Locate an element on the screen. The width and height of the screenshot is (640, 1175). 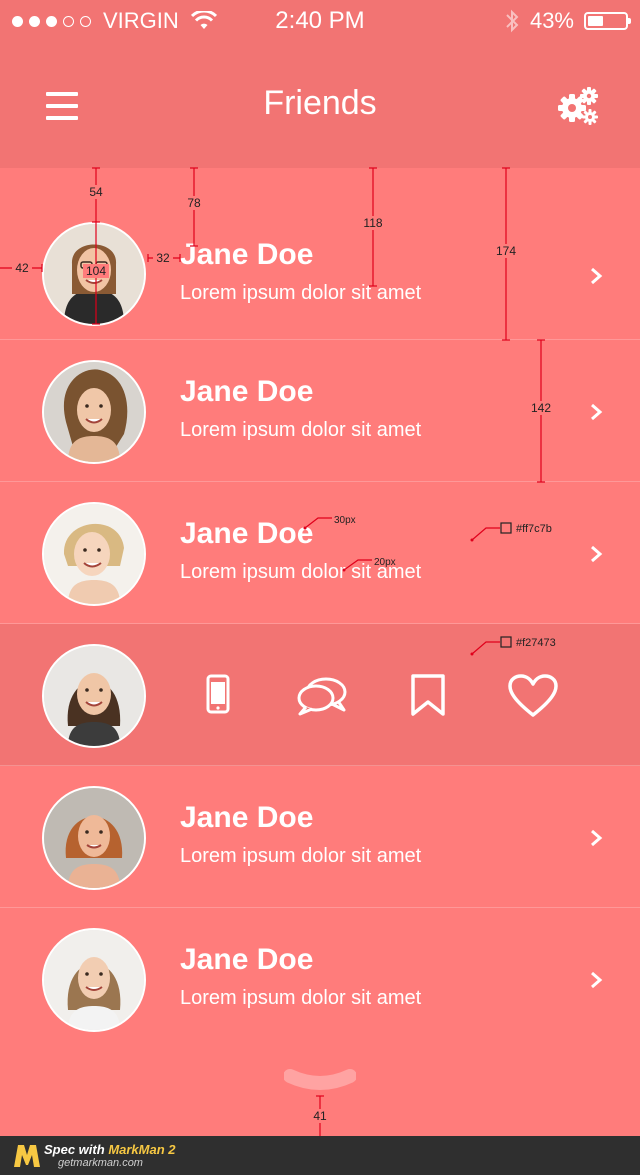
friend-row-active is located at coordinates (320, 695).